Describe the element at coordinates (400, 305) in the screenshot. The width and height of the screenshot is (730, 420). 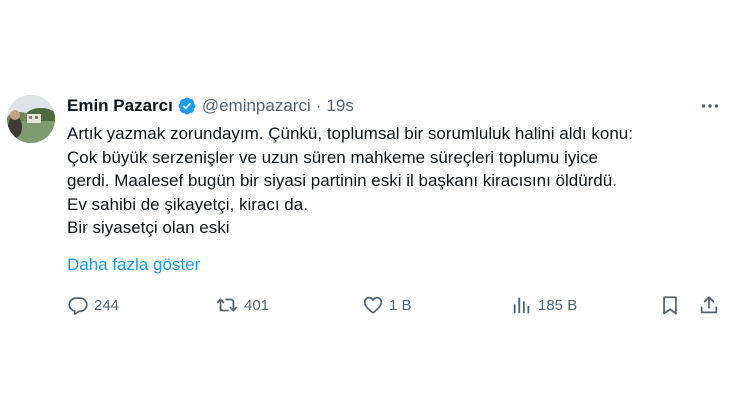
I see `like-count: 1 B` at that location.